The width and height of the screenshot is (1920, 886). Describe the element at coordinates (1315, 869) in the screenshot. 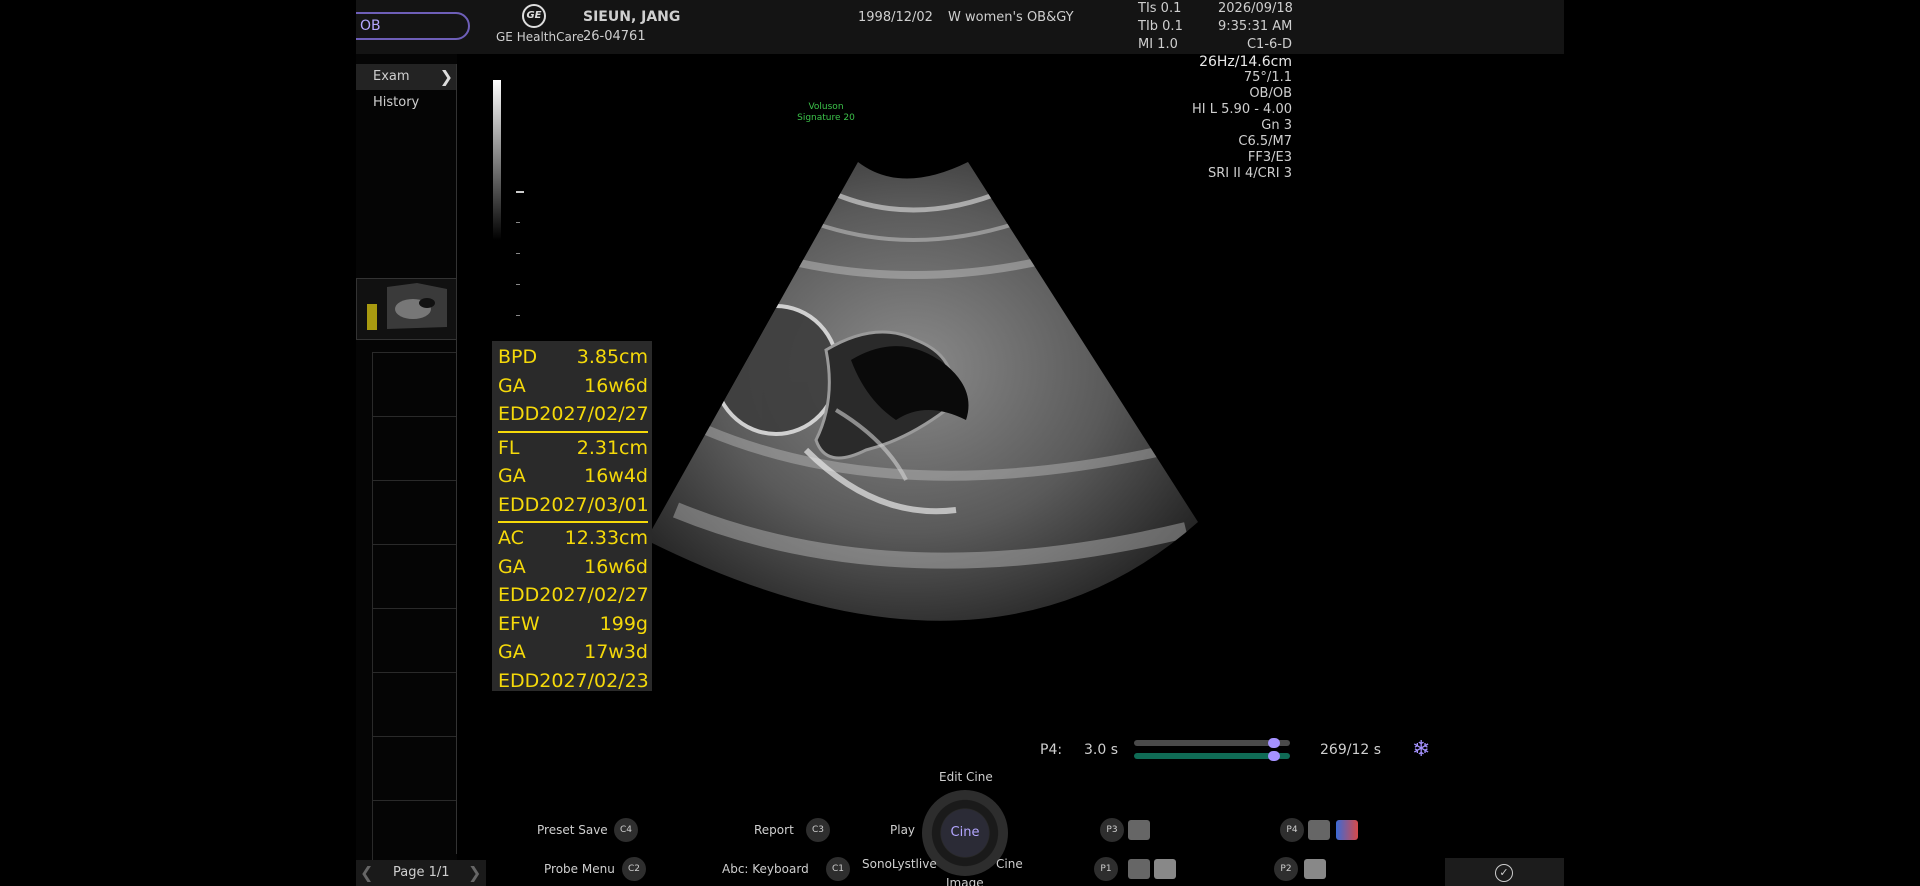

I see `print-icon` at that location.